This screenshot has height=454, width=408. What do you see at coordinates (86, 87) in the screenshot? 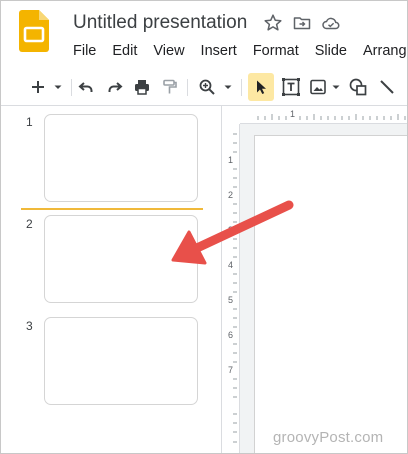
I see `undo-icon` at bounding box center [86, 87].